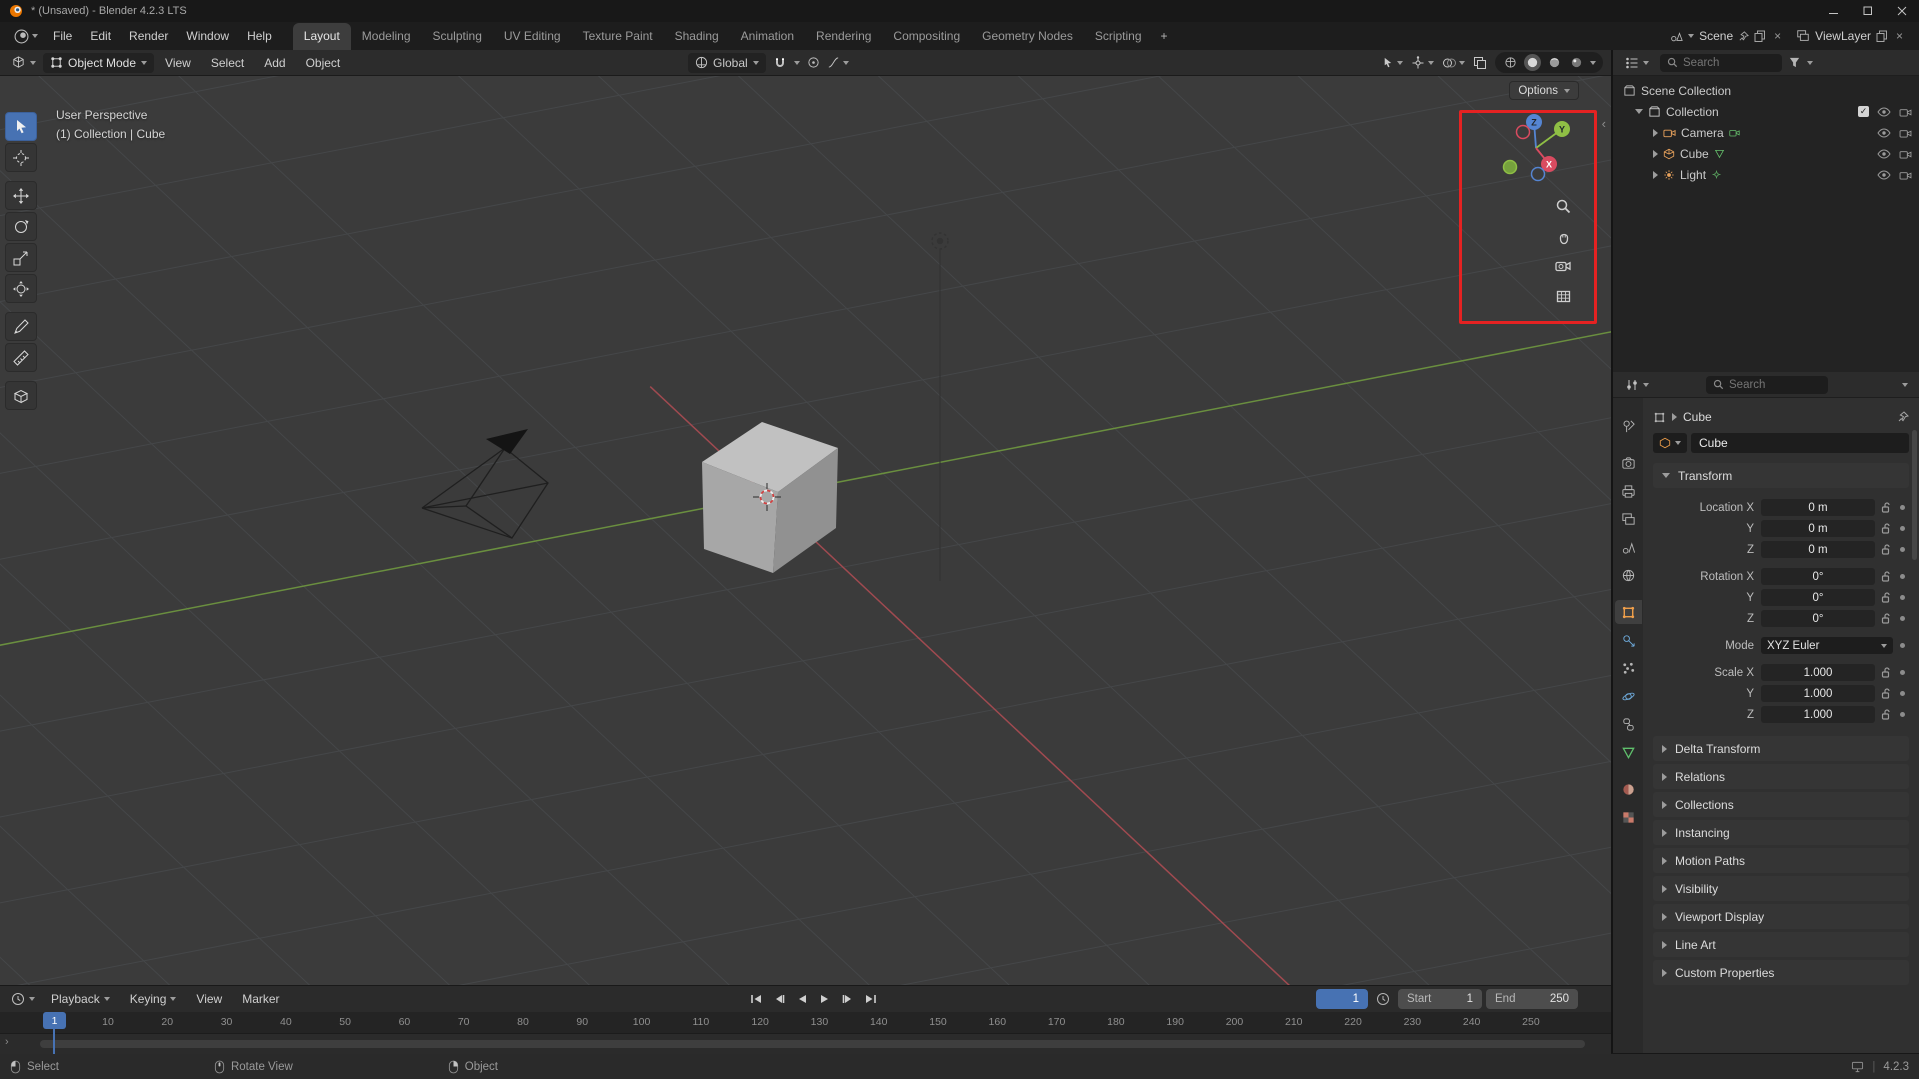 The width and height of the screenshot is (1919, 1079). Describe the element at coordinates (1628, 668) in the screenshot. I see `tab-particles` at that location.